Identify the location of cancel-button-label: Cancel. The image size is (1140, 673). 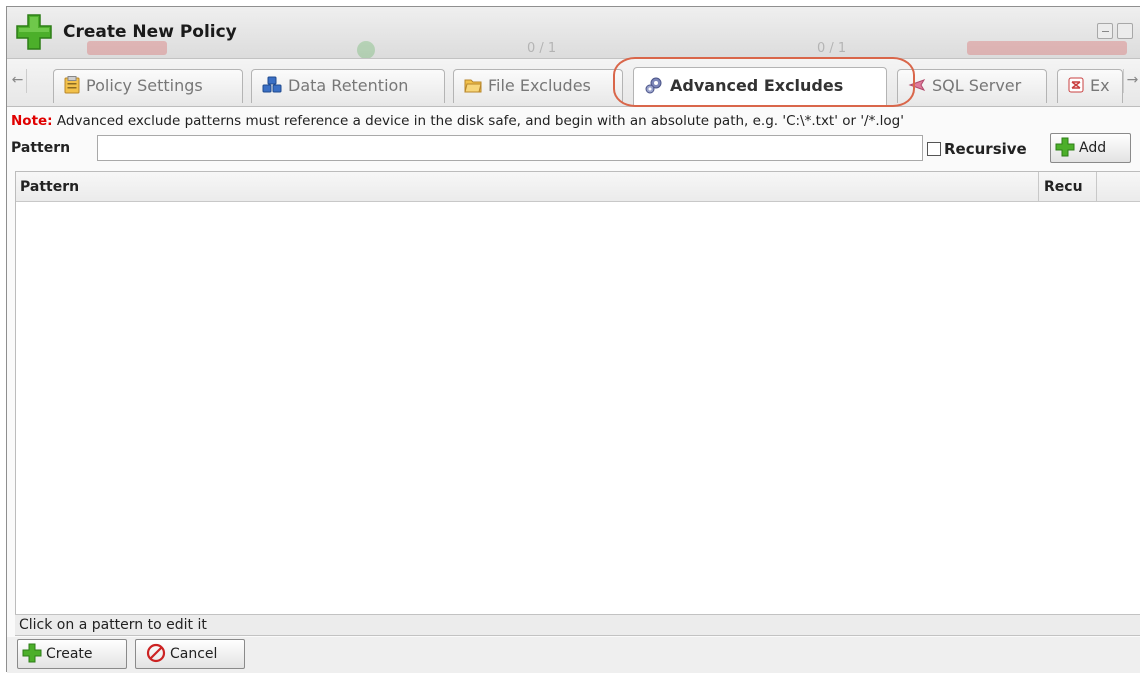
(194, 654).